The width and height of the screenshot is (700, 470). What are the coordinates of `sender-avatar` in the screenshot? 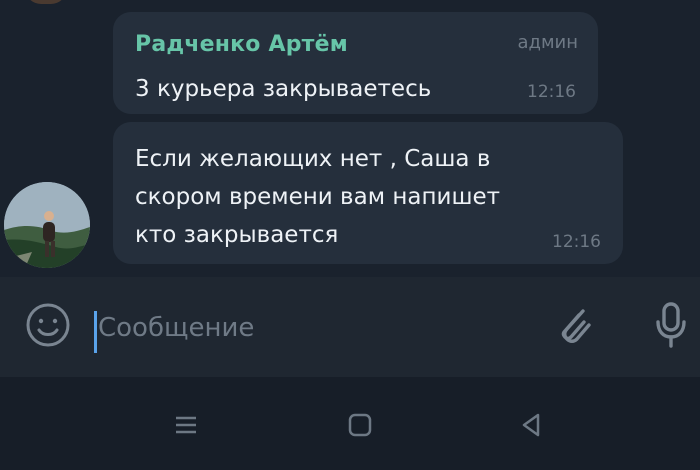 It's located at (47, 225).